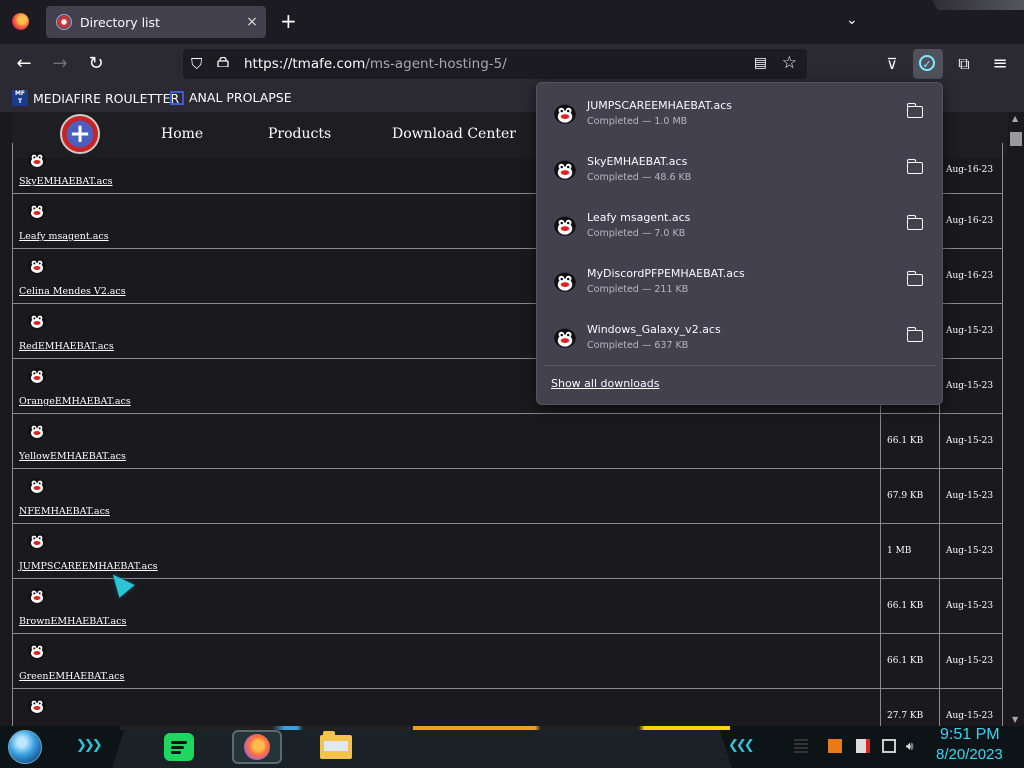 This screenshot has width=1024, height=768. I want to click on download-filename: JUMPSCAREEMHAEBAT.acs, so click(660, 105).